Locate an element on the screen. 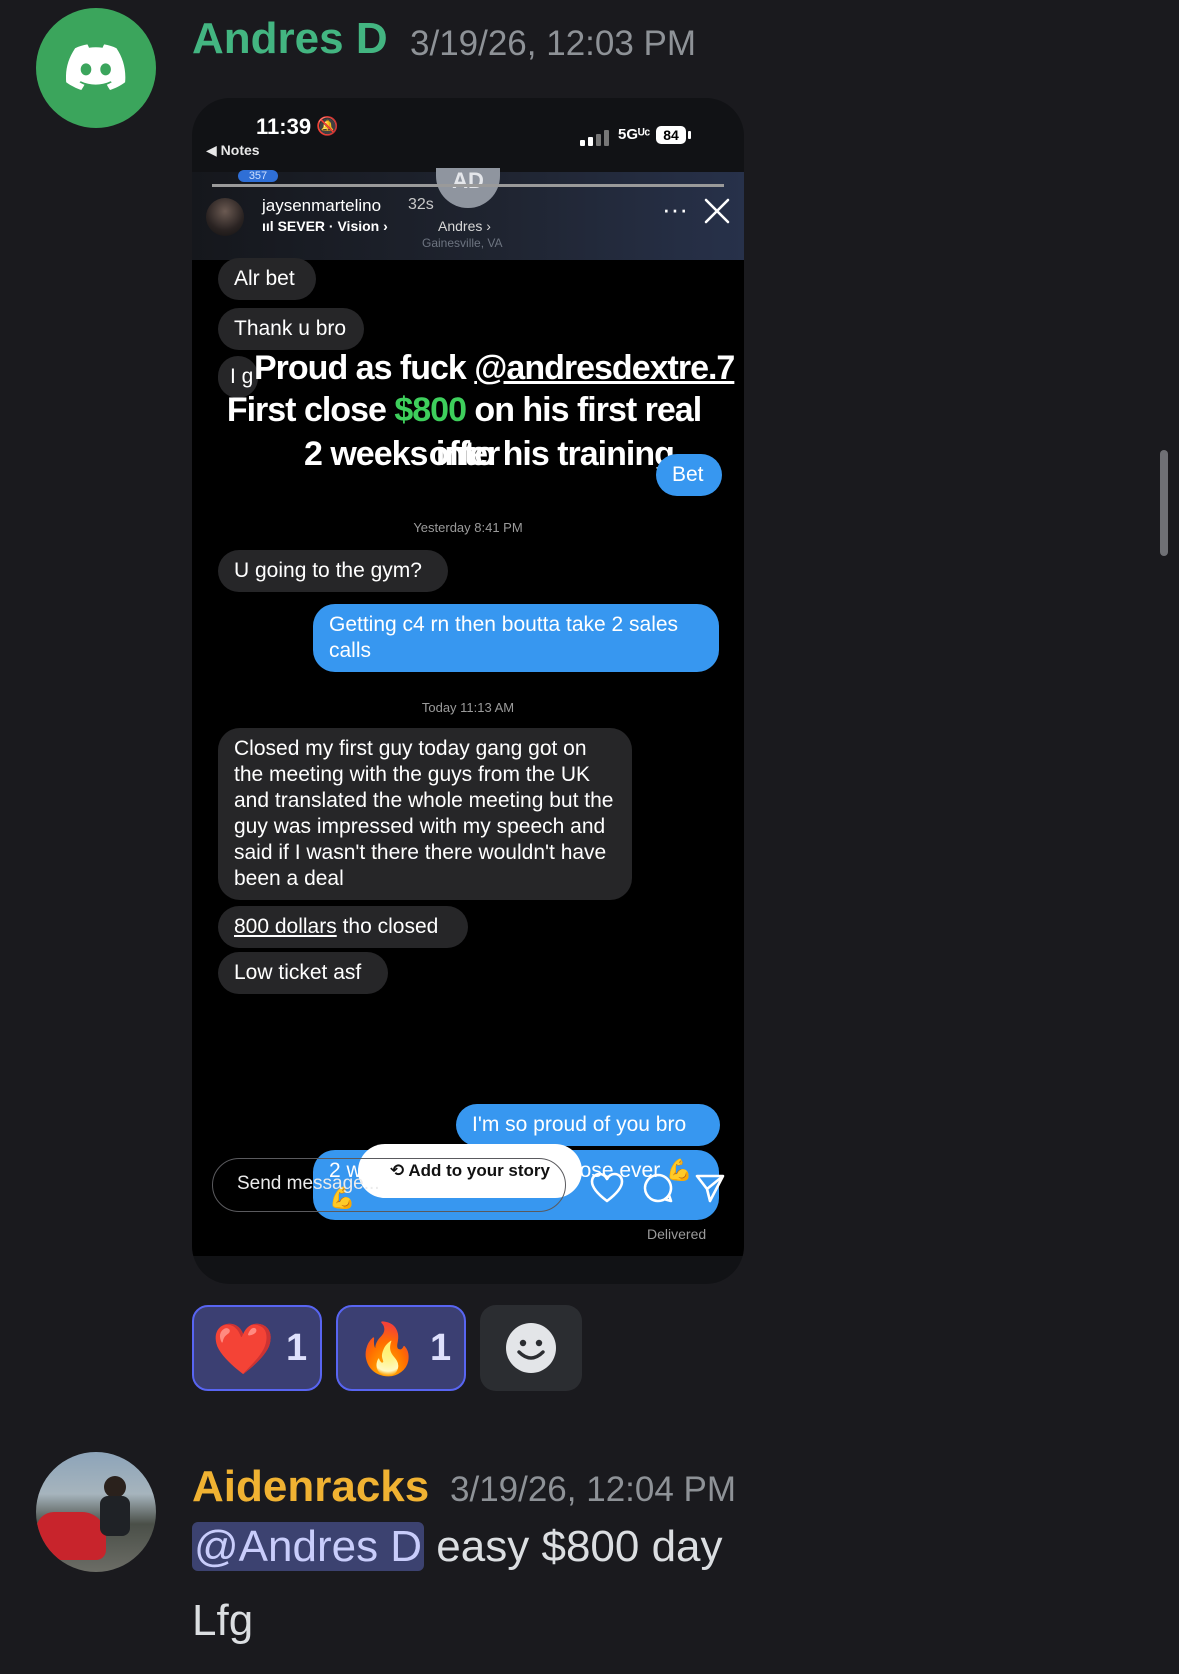  message-bubble-in: Alr bet is located at coordinates (267, 279).